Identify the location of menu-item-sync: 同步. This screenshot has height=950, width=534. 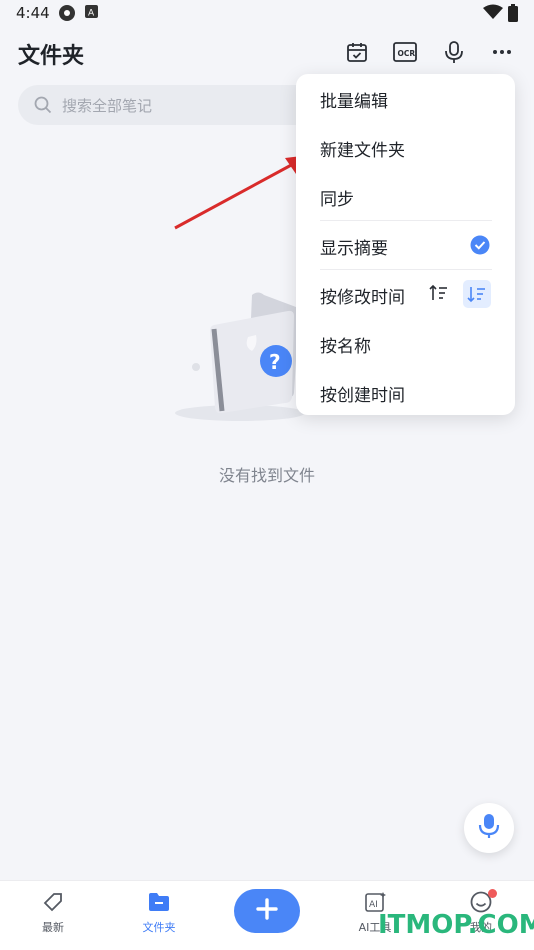
(405, 196).